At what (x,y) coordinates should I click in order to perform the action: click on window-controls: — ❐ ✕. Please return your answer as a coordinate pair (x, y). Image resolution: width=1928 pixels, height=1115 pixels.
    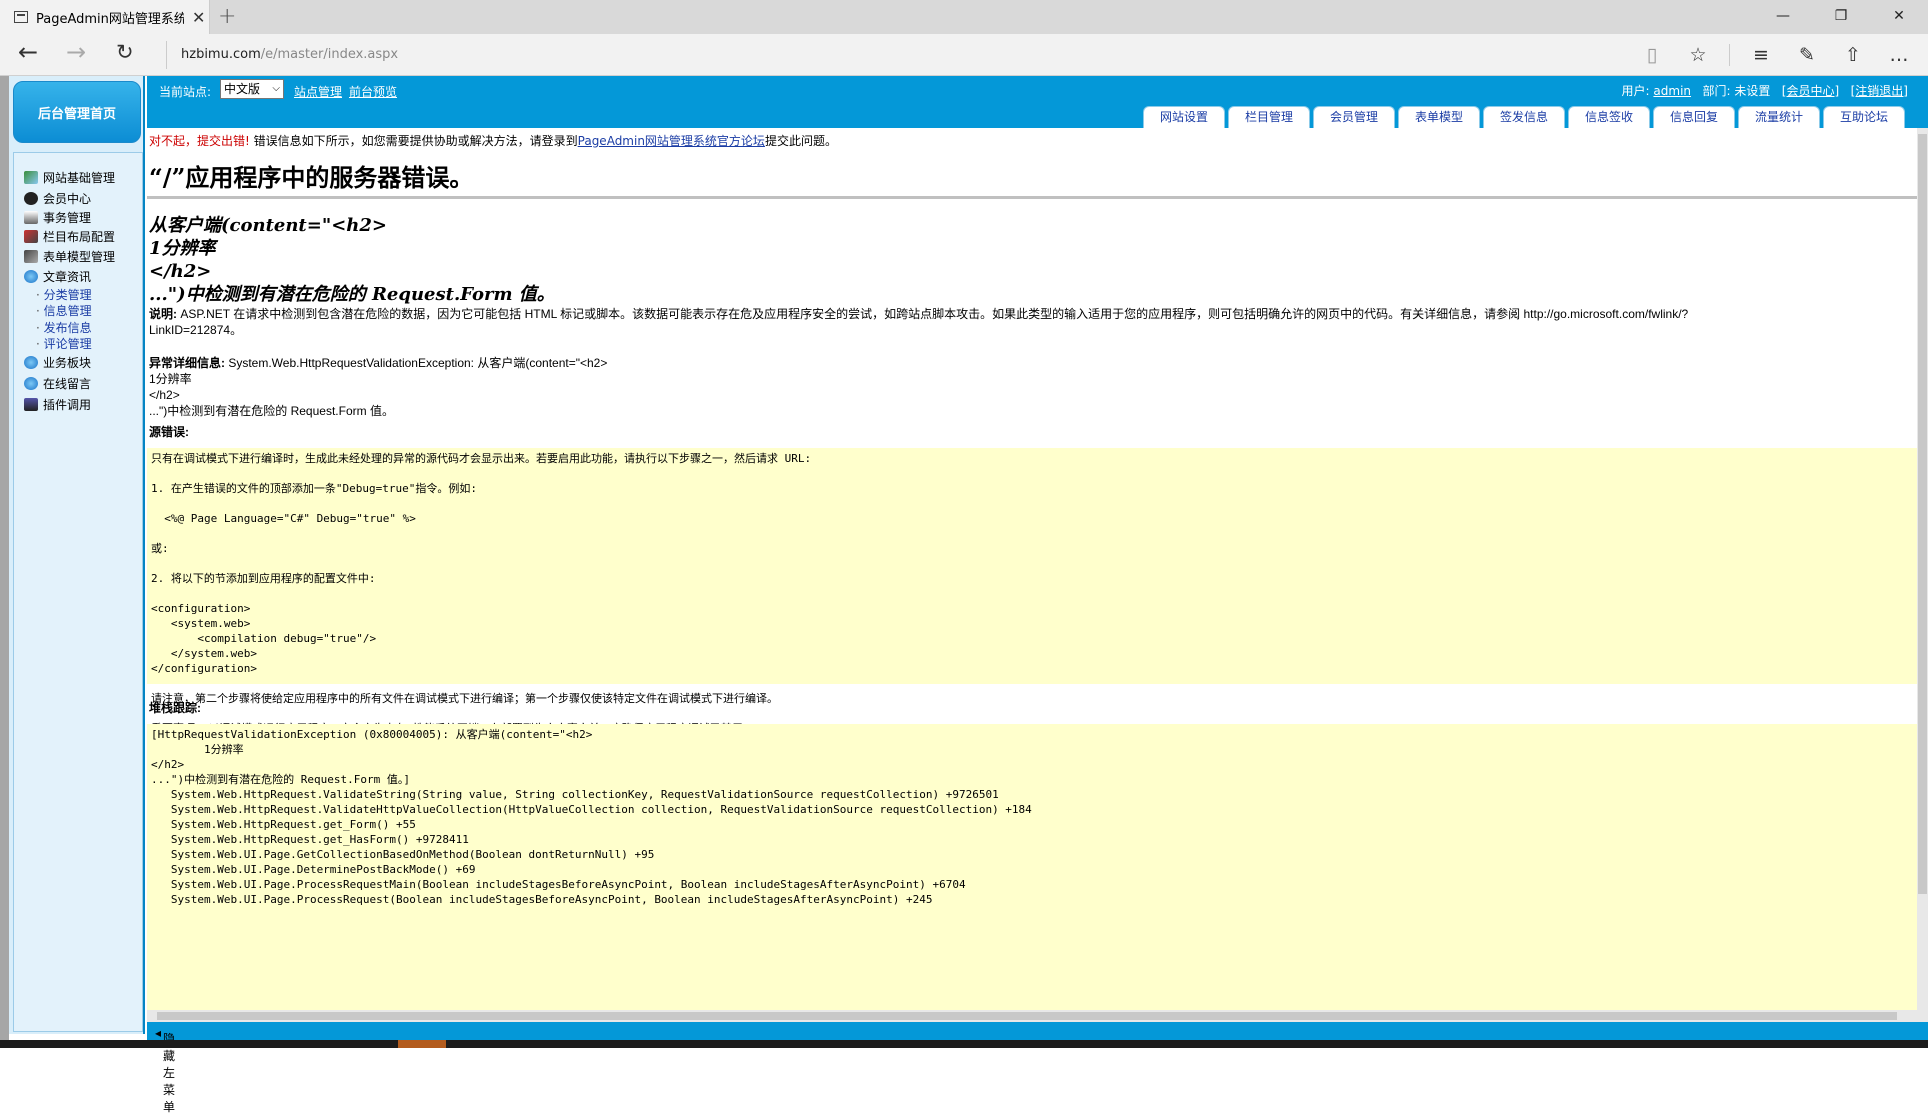
    Looking at the image, I should click on (1841, 17).